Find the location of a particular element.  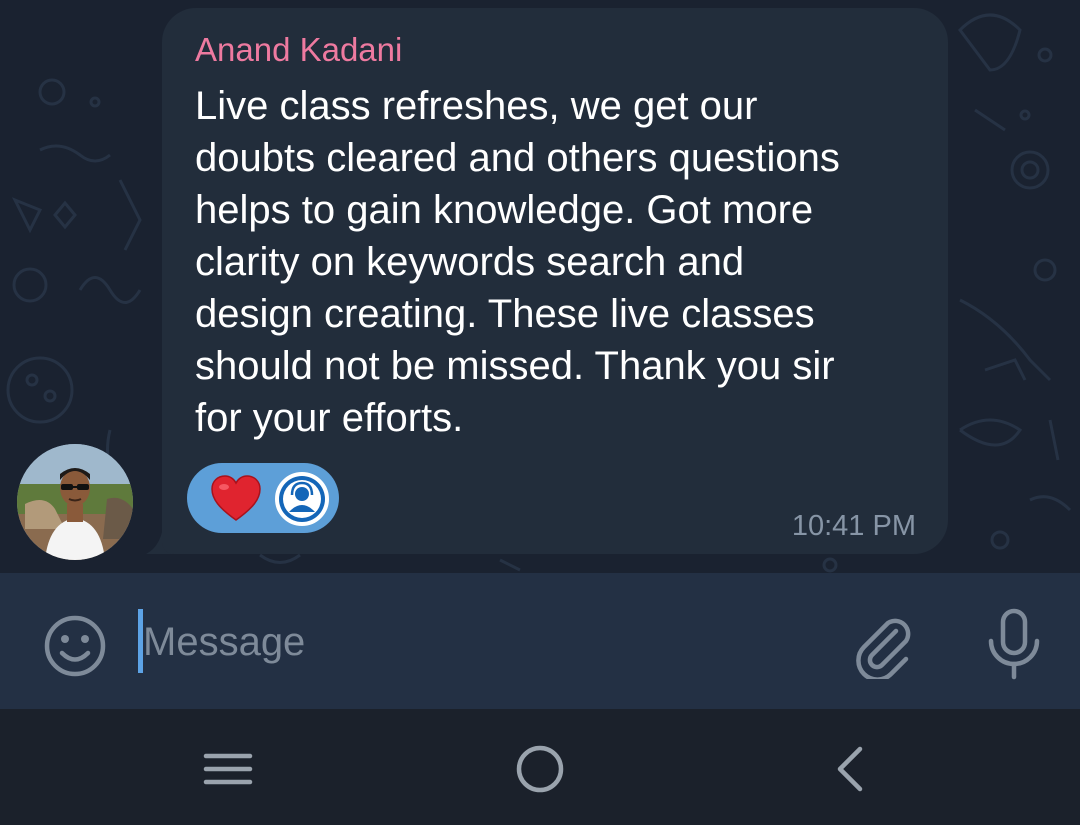

chevron-left-icon is located at coordinates (850, 769).